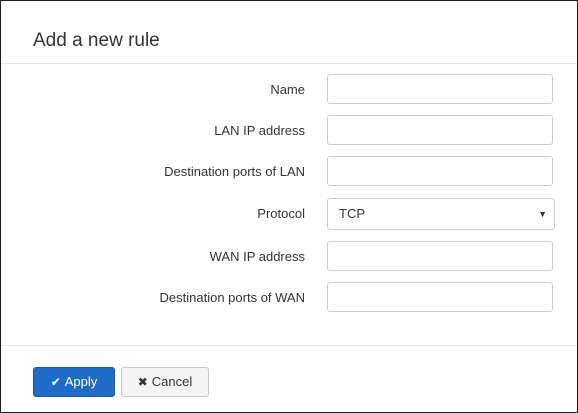 This screenshot has height=413, width=578. Describe the element at coordinates (440, 297) in the screenshot. I see `wan-ports-input` at that location.